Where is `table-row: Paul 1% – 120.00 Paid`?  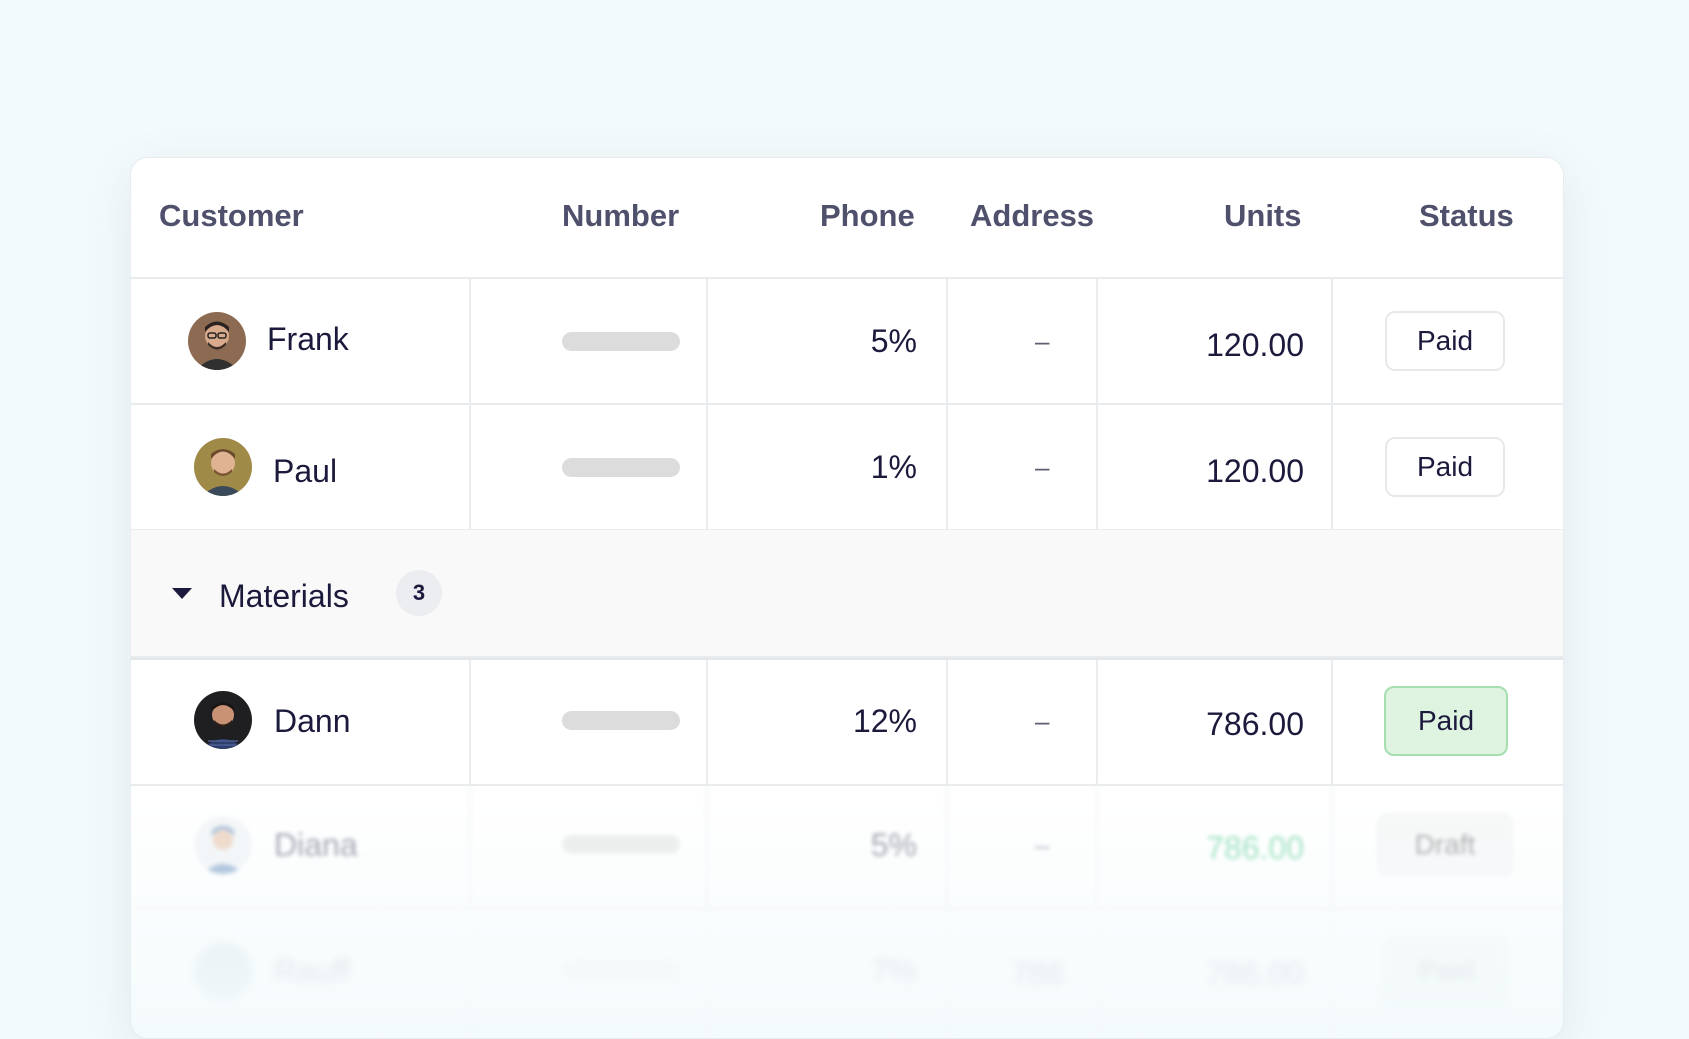 table-row: Paul 1% – 120.00 Paid is located at coordinates (847, 468).